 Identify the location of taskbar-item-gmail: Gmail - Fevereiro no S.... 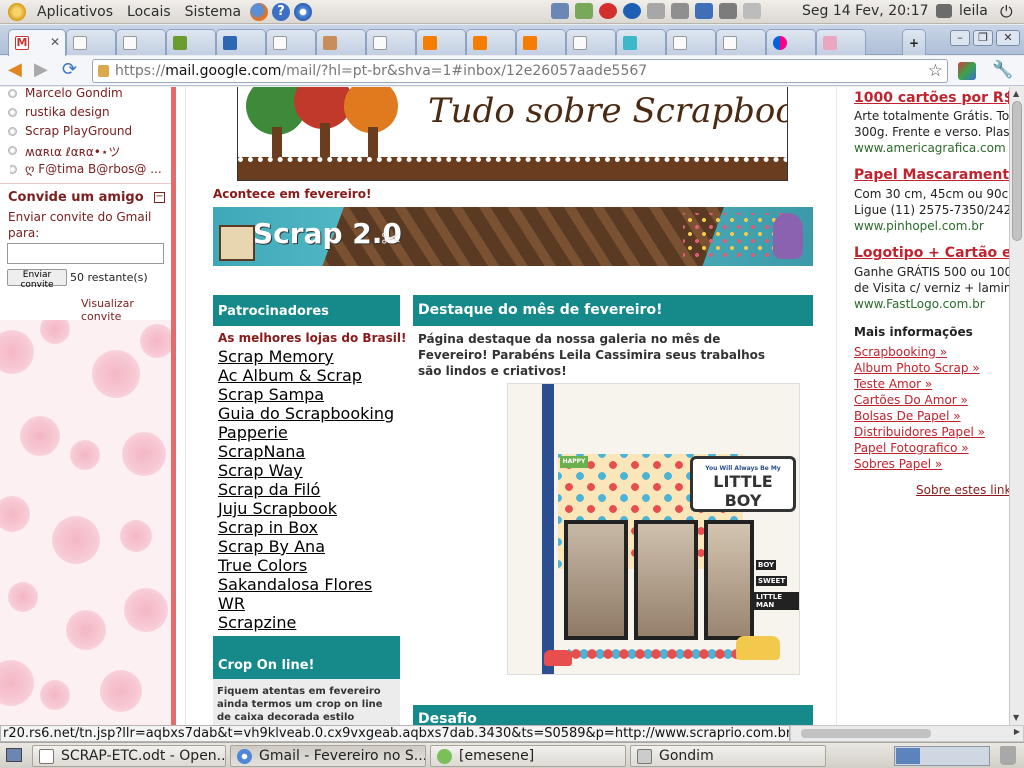
(328, 756).